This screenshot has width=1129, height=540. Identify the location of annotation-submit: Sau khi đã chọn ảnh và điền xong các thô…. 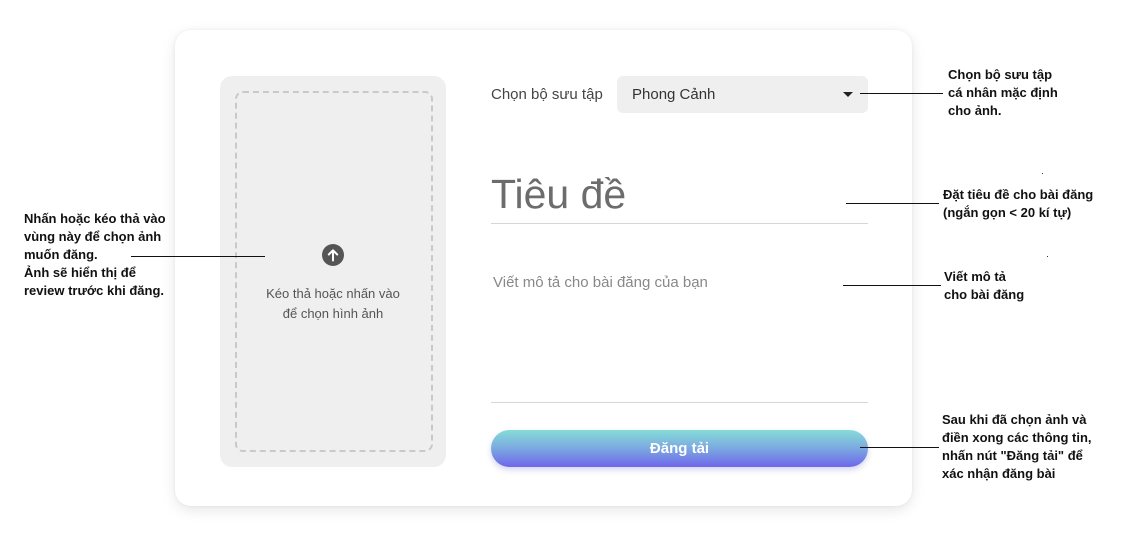
(1017, 447).